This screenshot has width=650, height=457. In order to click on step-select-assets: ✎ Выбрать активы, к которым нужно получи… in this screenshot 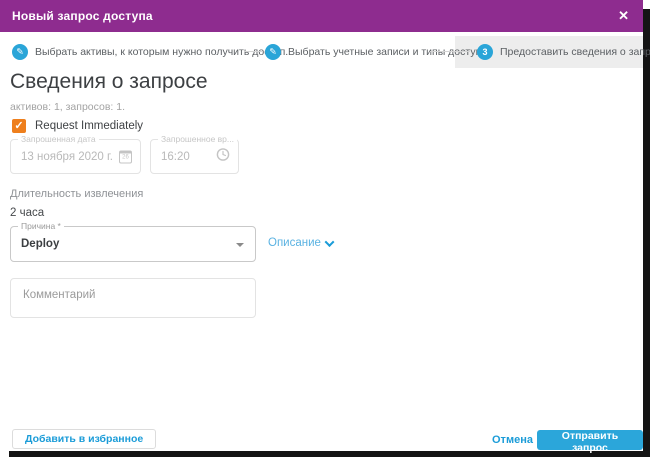, I will do `click(150, 52)`.